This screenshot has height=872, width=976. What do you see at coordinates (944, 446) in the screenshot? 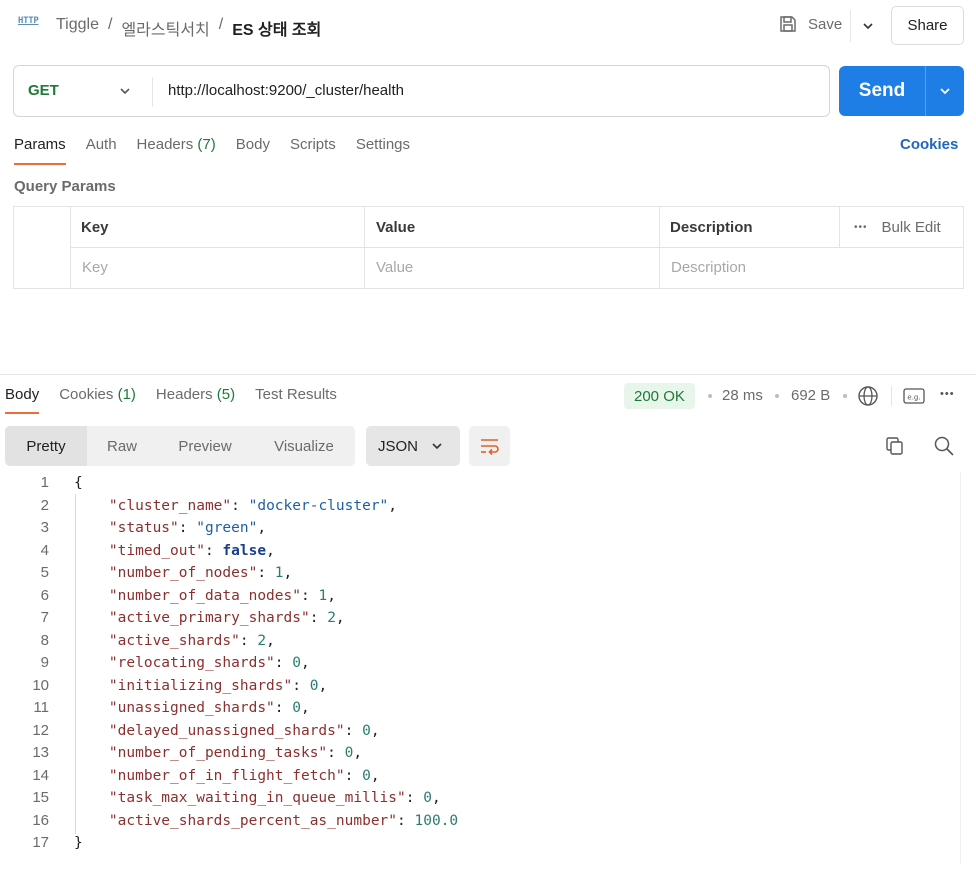
I see `search-icon` at bounding box center [944, 446].